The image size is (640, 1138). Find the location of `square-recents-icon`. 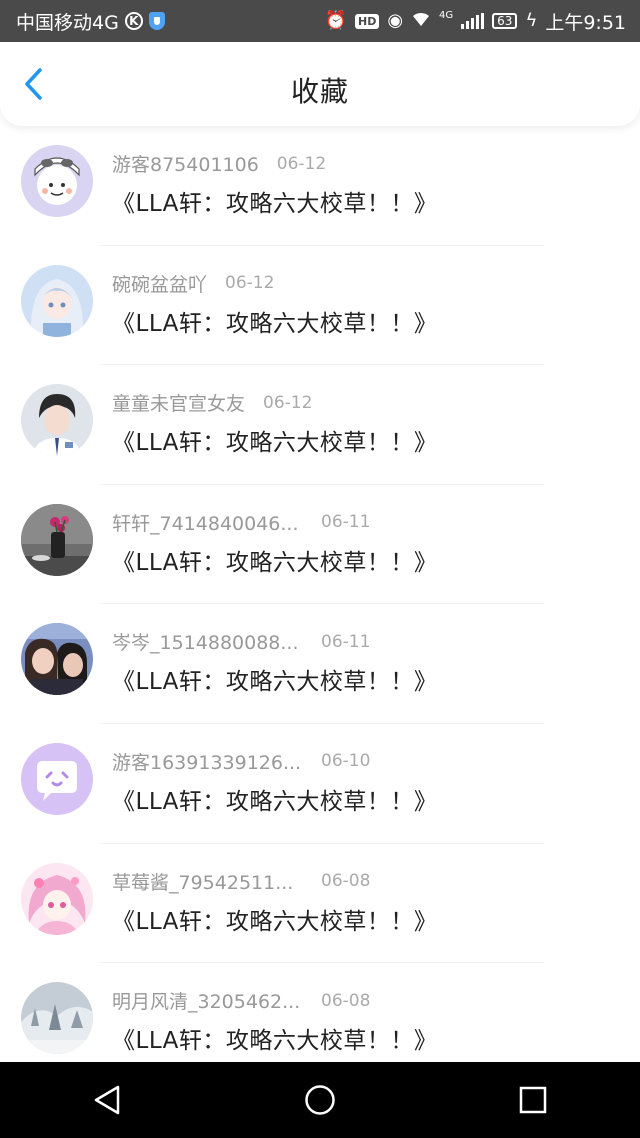

square-recents-icon is located at coordinates (533, 1100).